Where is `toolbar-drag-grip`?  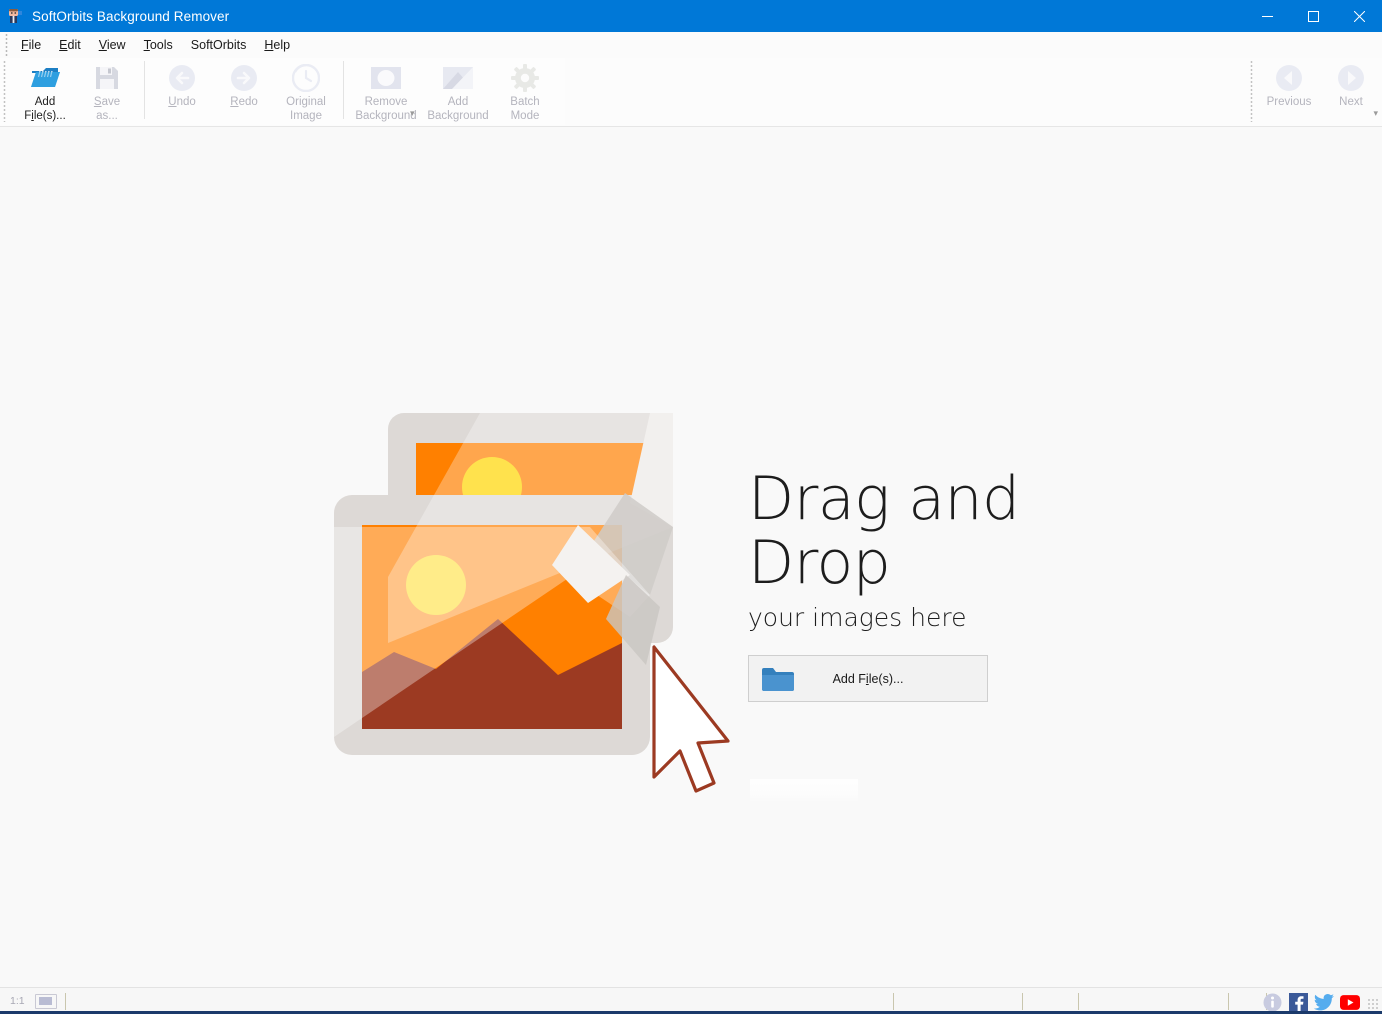 toolbar-drag-grip is located at coordinates (6, 91).